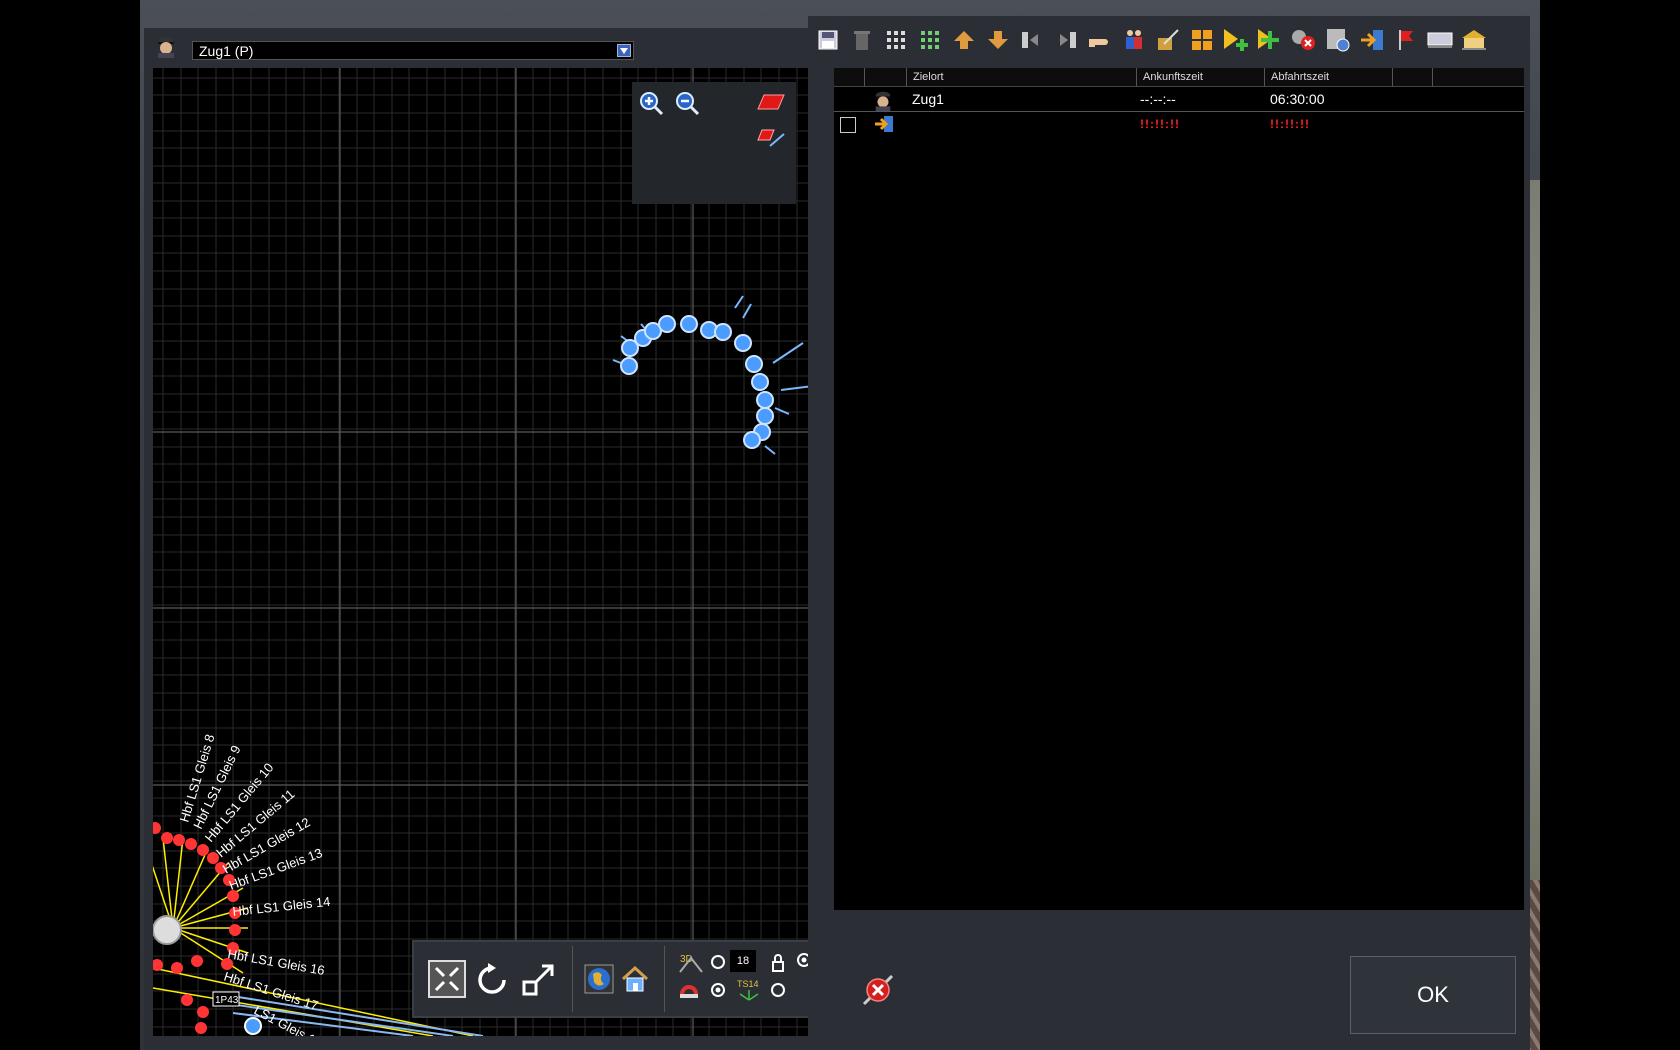  I want to click on destination-cell: Zug1, so click(928, 99).